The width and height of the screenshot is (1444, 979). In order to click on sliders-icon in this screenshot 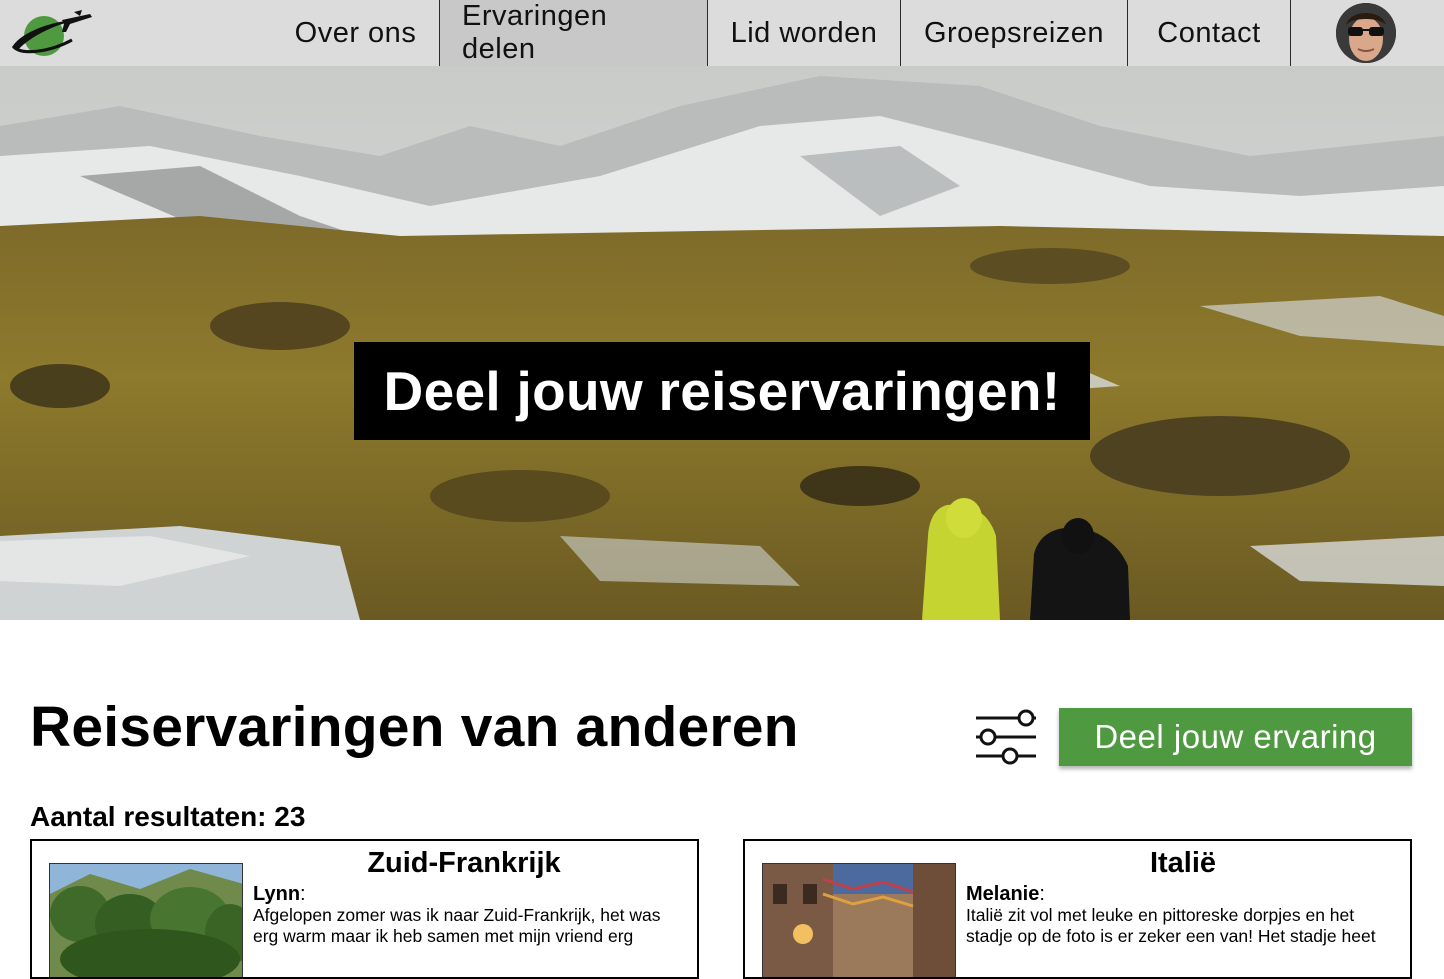, I will do `click(1006, 737)`.